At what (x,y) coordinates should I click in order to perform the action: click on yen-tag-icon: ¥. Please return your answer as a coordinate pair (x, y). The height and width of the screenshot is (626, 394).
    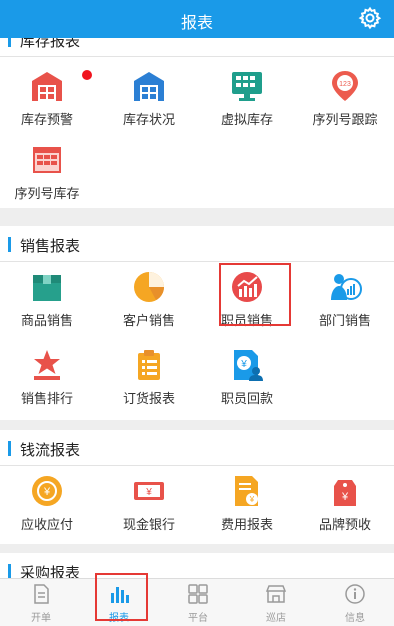
    Looking at the image, I should click on (345, 493).